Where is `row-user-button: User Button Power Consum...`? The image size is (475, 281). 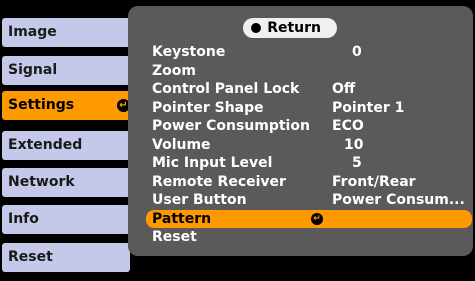
row-user-button: User Button Power Consum... is located at coordinates (309, 200).